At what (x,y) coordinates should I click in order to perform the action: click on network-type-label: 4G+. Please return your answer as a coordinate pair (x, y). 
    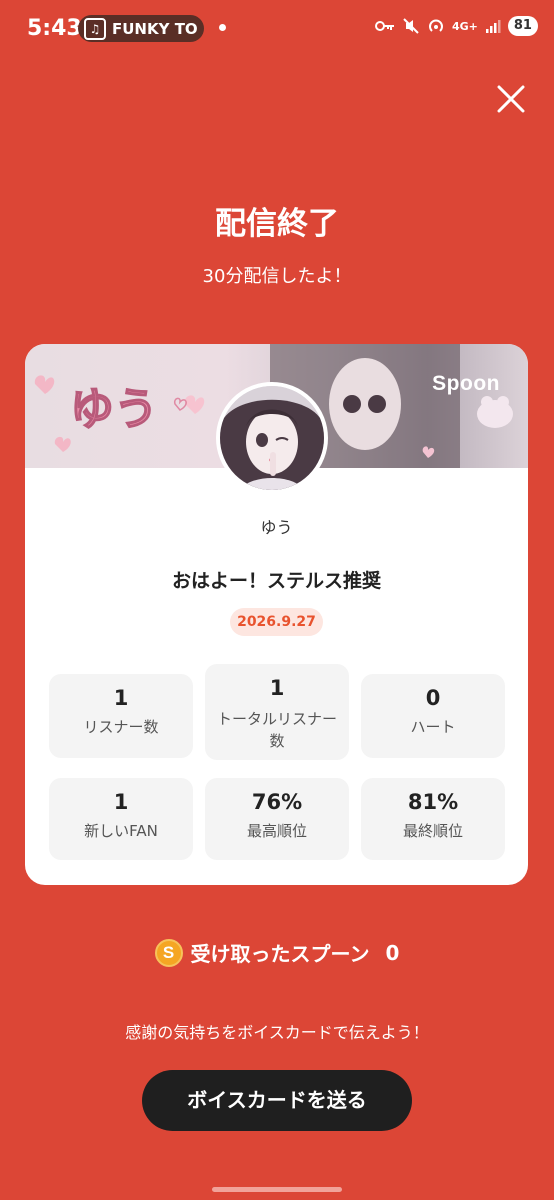
    Looking at the image, I should click on (465, 26).